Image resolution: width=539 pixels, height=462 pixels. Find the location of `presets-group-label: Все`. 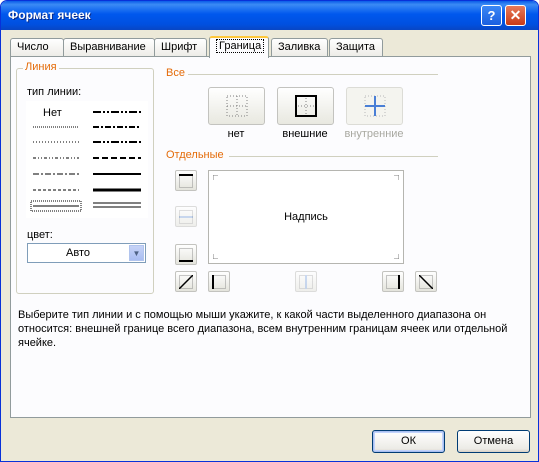

presets-group-label: Все is located at coordinates (175, 73).